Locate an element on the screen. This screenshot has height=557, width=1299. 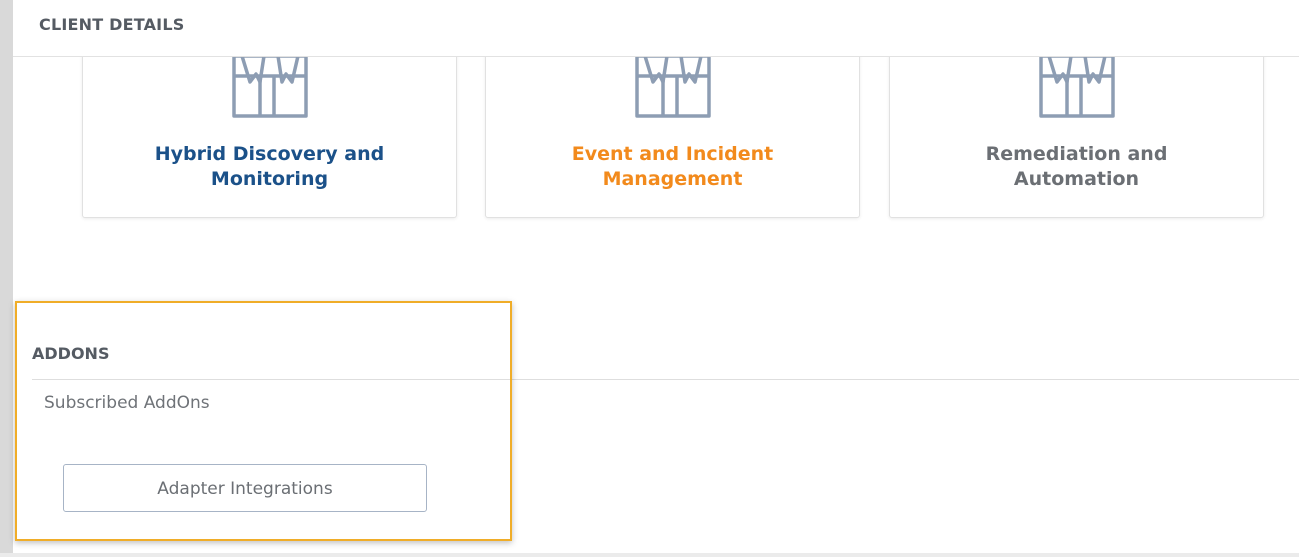
service-card-title: Hybrid Discovery and Monitoring is located at coordinates (269, 167).